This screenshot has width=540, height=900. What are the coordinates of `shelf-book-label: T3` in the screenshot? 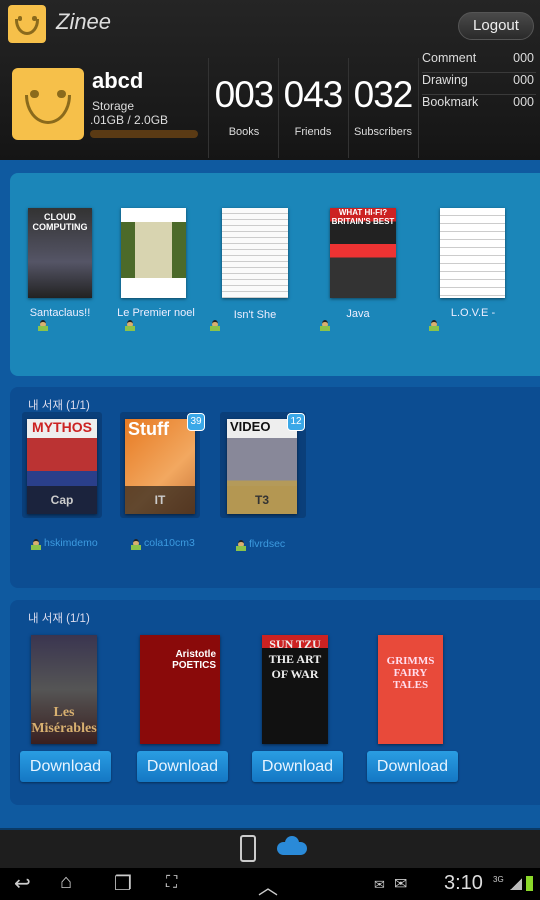 It's located at (262, 500).